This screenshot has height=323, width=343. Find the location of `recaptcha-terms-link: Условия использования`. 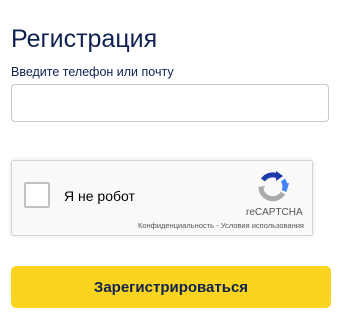

recaptcha-terms-link: Условия использования is located at coordinates (262, 225).